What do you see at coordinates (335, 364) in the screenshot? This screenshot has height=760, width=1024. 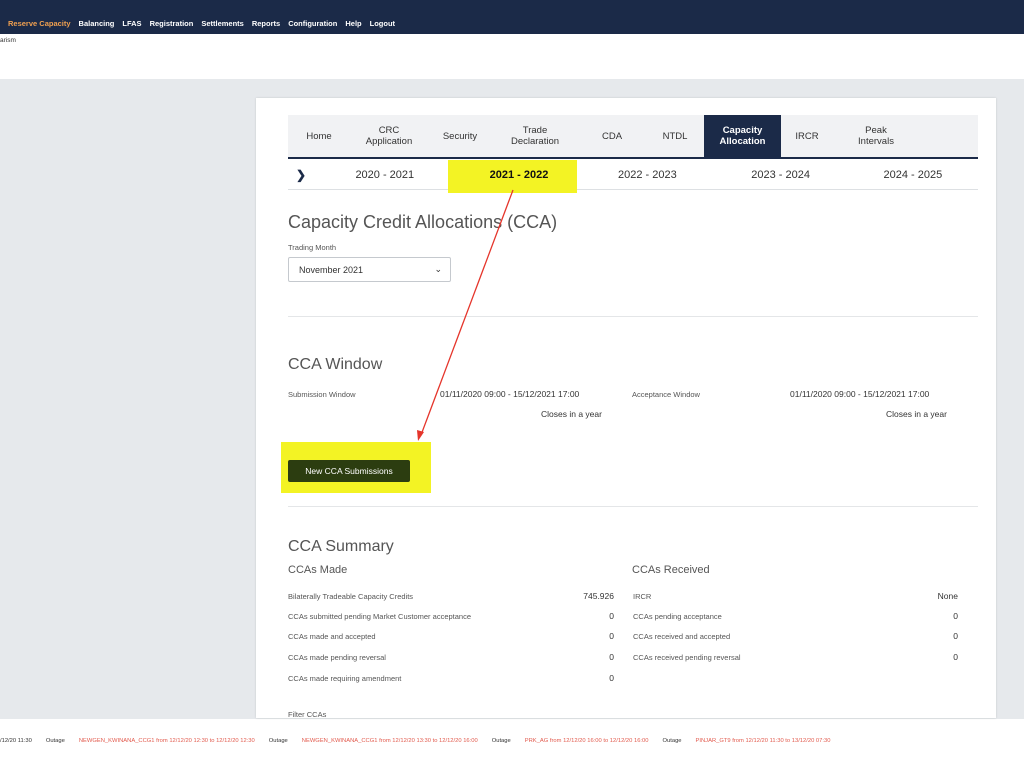 I see `cca-window-title: CCA Window` at bounding box center [335, 364].